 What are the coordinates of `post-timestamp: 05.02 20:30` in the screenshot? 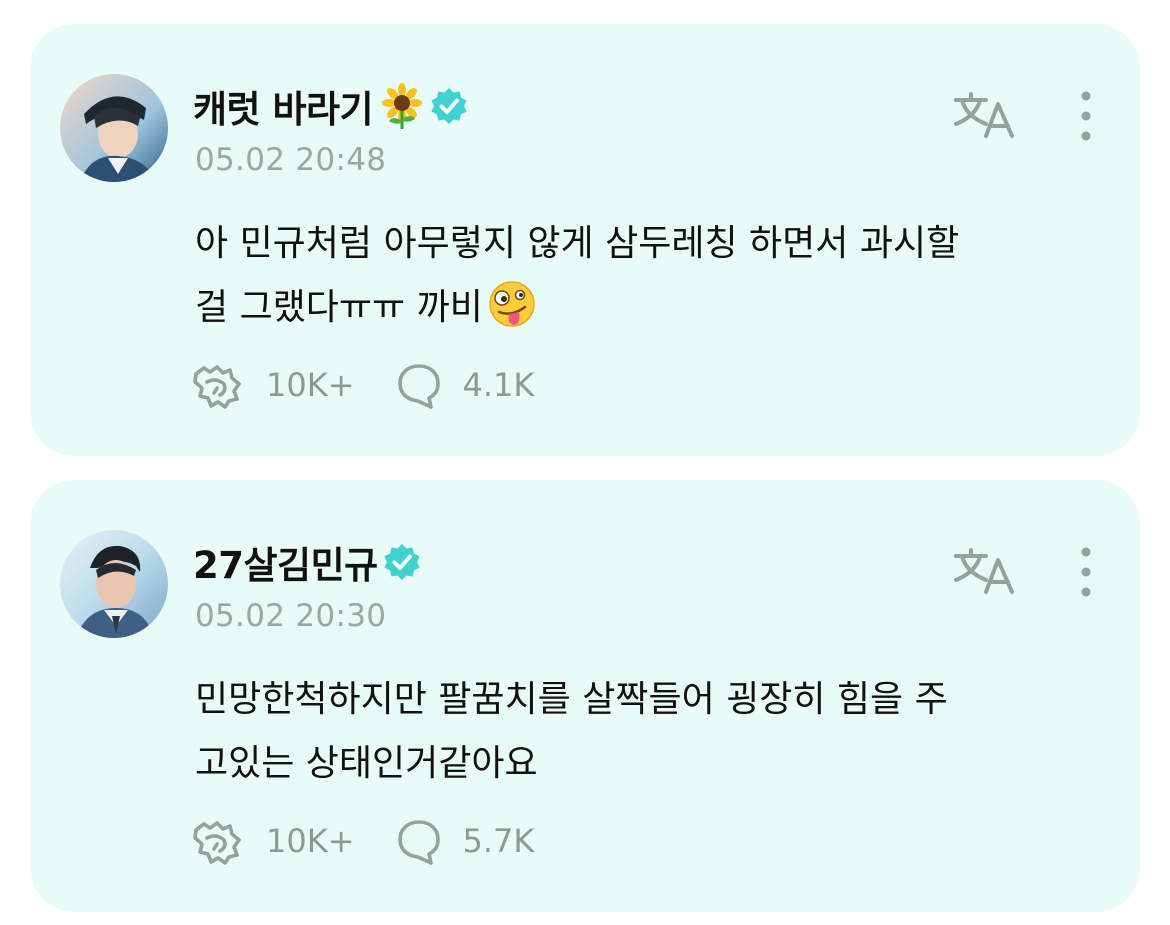 It's located at (291, 616).